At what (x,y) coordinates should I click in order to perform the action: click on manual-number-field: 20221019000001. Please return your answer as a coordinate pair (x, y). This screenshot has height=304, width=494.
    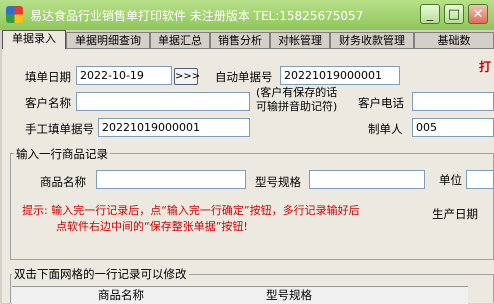
    Looking at the image, I should click on (174, 127).